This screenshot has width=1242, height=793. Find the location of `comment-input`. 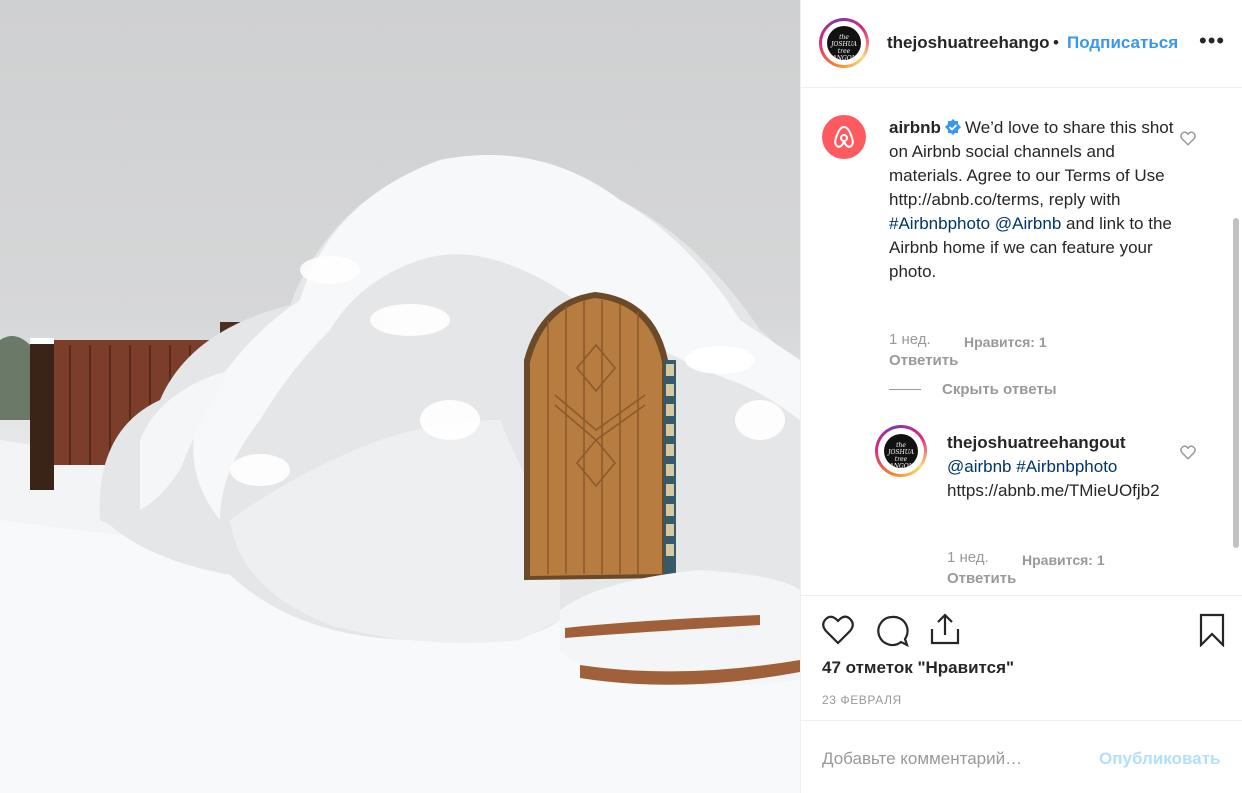

comment-input is located at coordinates (947, 759).